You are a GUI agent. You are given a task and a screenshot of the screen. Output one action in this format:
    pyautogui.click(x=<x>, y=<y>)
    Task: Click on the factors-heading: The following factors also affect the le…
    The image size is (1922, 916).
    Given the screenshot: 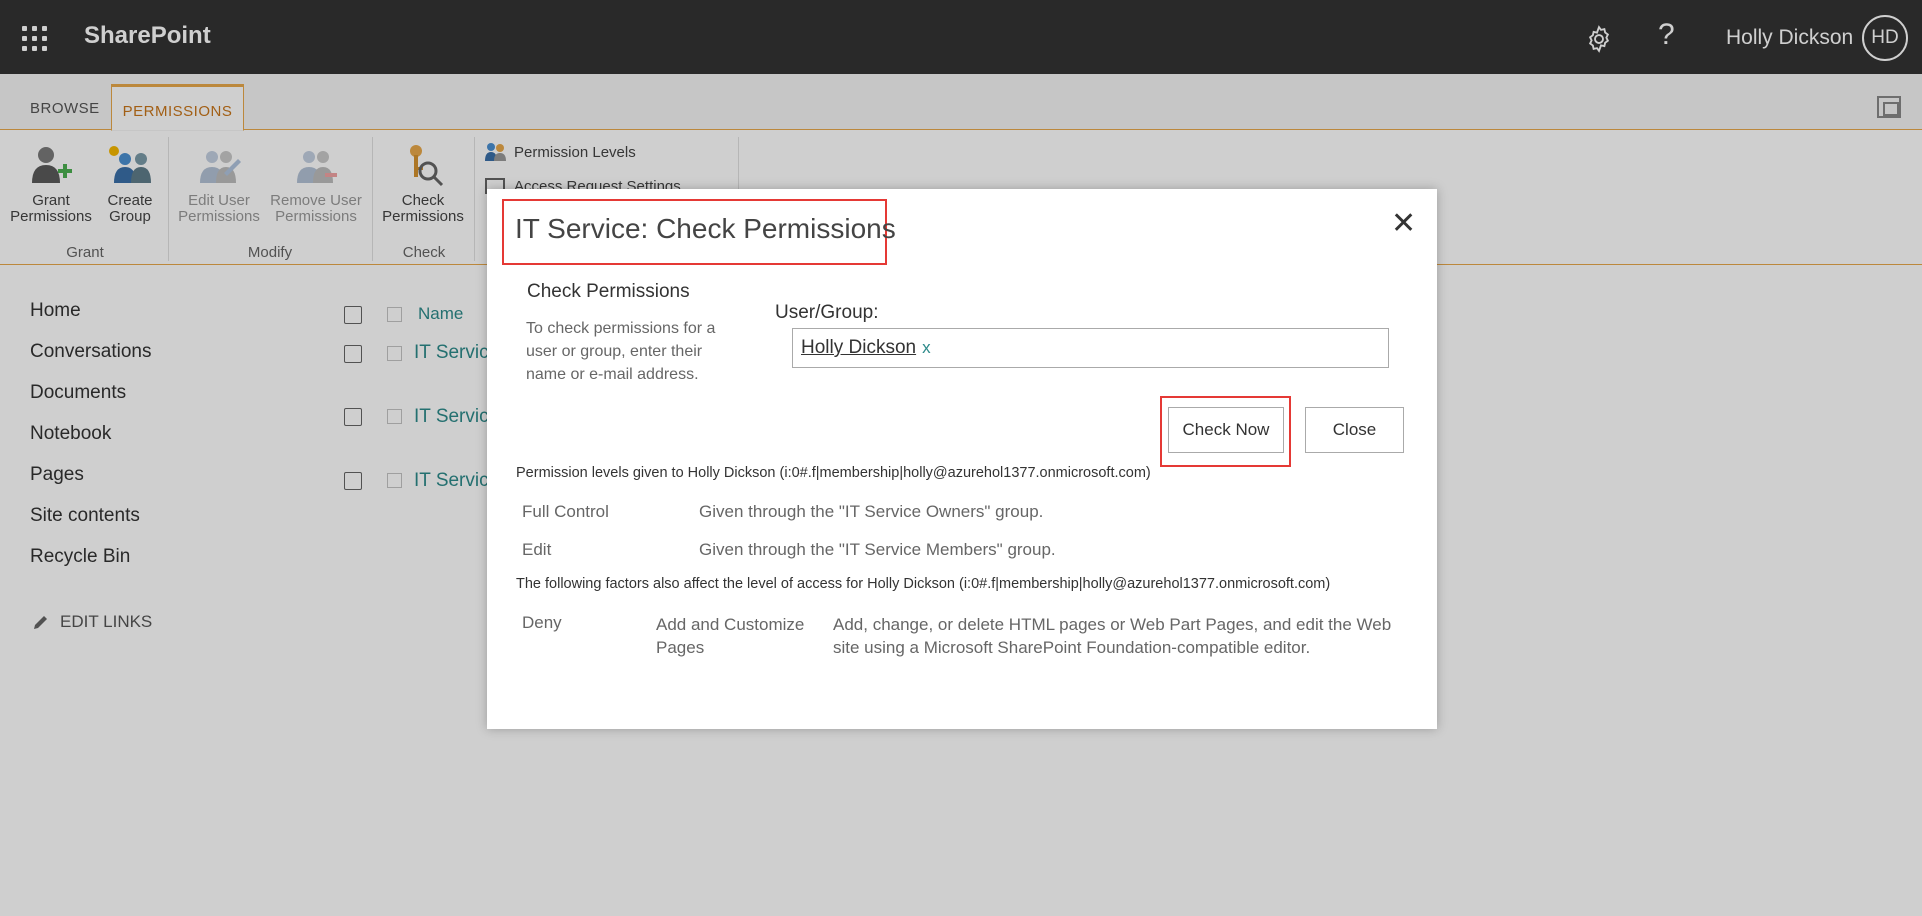 What is the action you would take?
    pyautogui.click(x=923, y=584)
    